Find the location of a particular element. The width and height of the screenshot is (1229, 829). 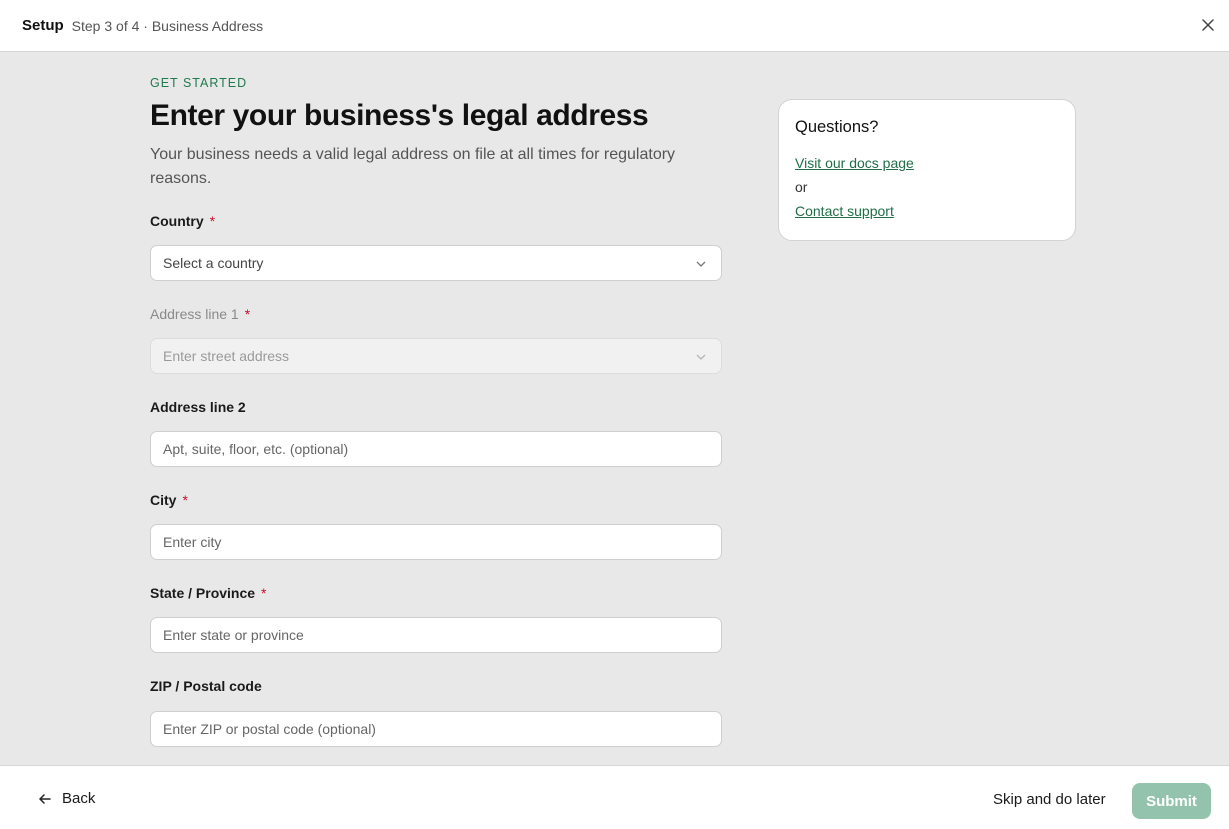

step-indicator: Step 3 of 4 · Business Address is located at coordinates (167, 25).